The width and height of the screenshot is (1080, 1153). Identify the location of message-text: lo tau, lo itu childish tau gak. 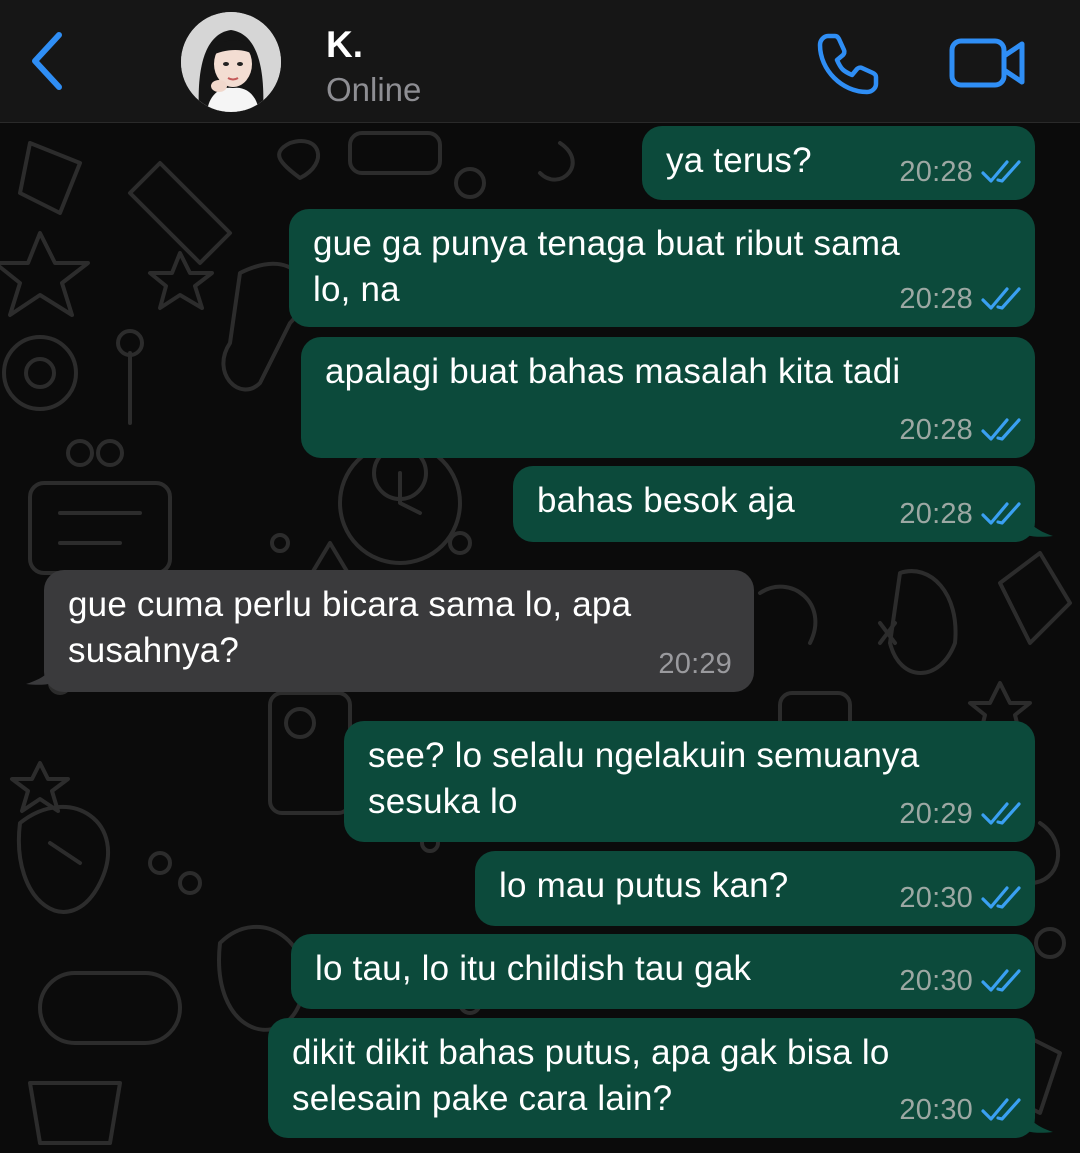
(533, 968).